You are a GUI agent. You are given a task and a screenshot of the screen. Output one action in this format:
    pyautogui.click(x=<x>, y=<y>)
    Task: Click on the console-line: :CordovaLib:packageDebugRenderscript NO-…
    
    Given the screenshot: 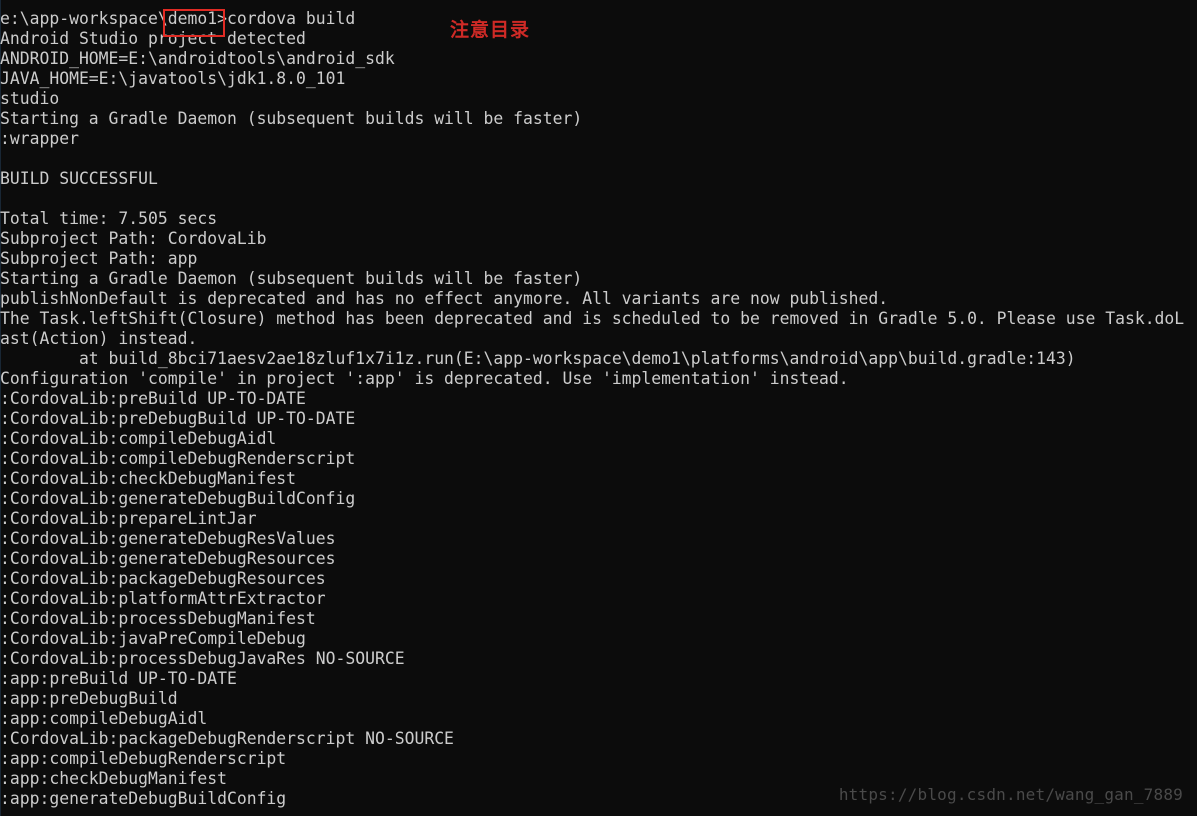 What is the action you would take?
    pyautogui.click(x=227, y=738)
    